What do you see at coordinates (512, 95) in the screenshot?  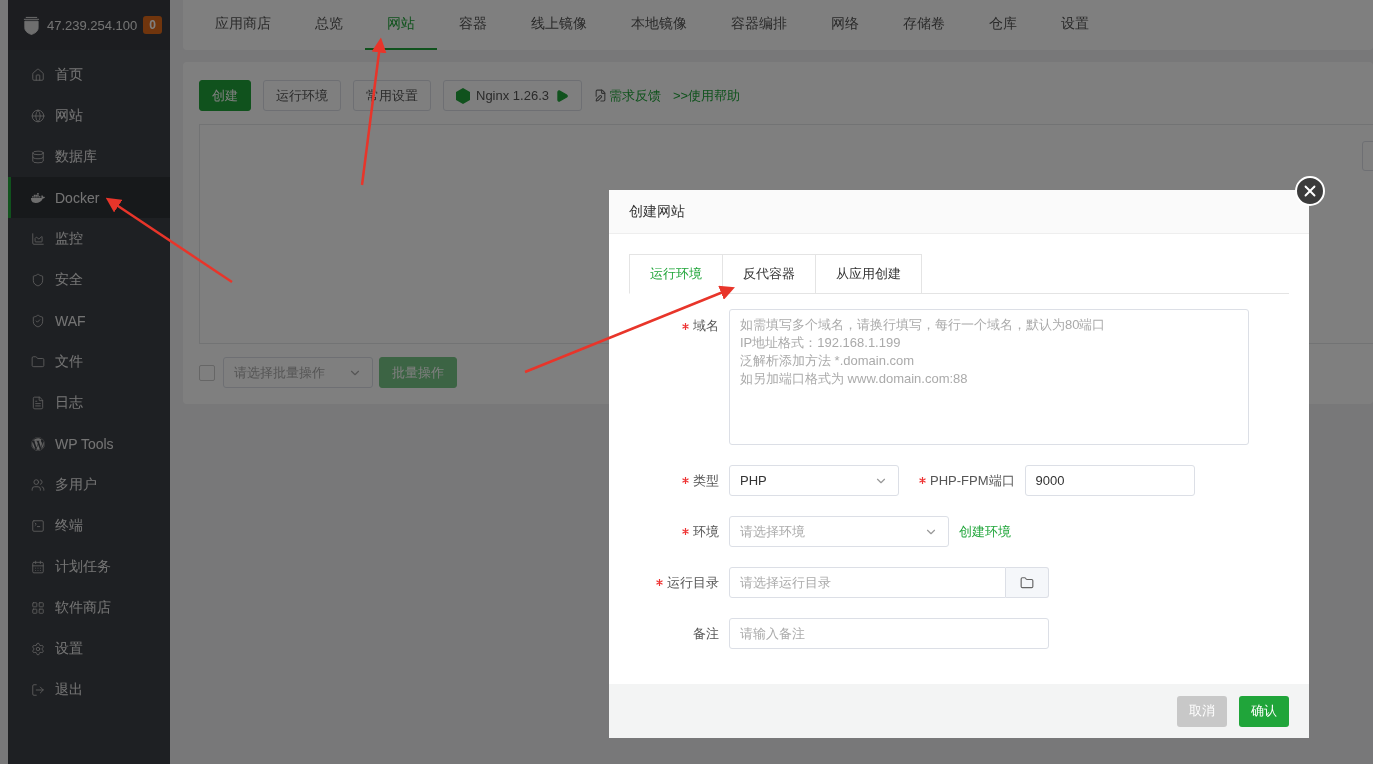 I see `nginx-button: Nginx 1.26.3` at bounding box center [512, 95].